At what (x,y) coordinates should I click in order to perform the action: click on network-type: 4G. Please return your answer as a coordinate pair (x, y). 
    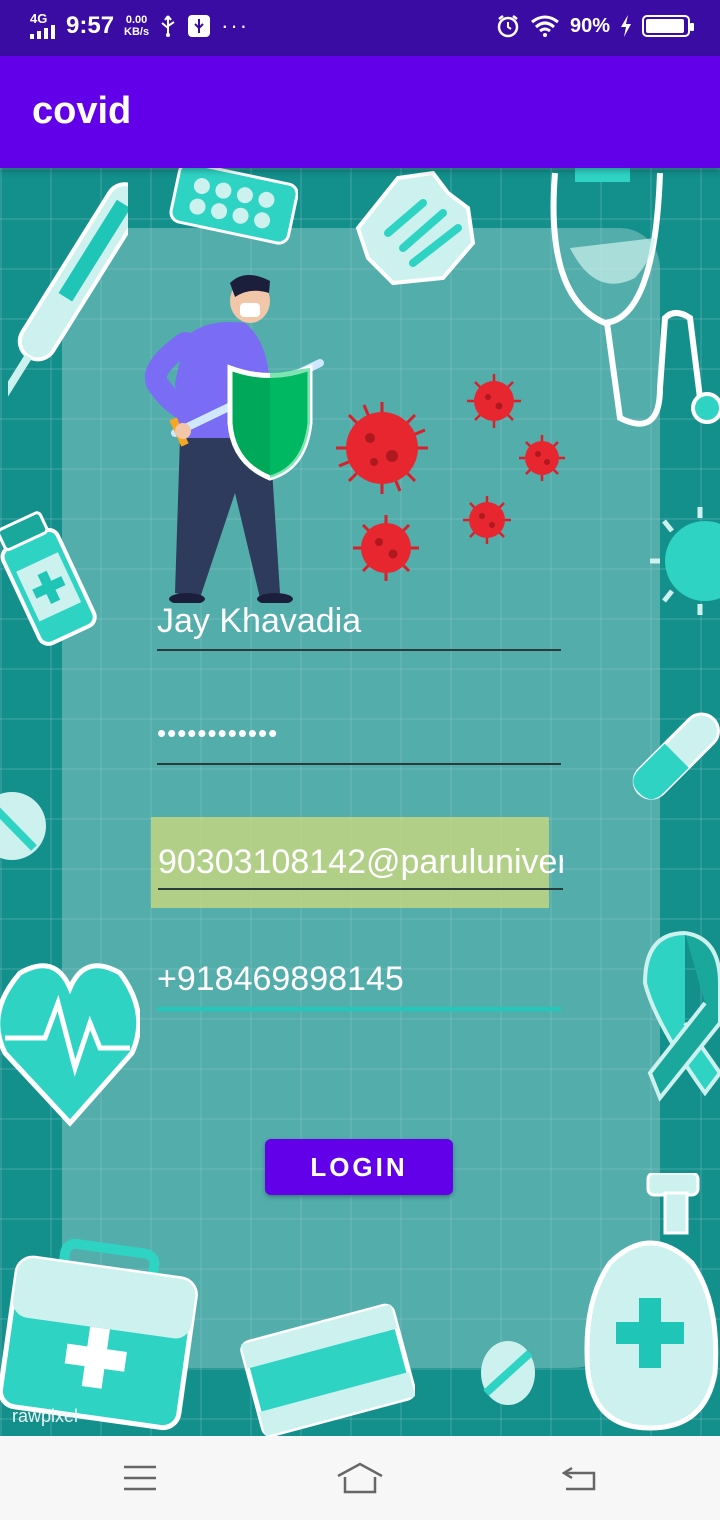
    Looking at the image, I should click on (39, 18).